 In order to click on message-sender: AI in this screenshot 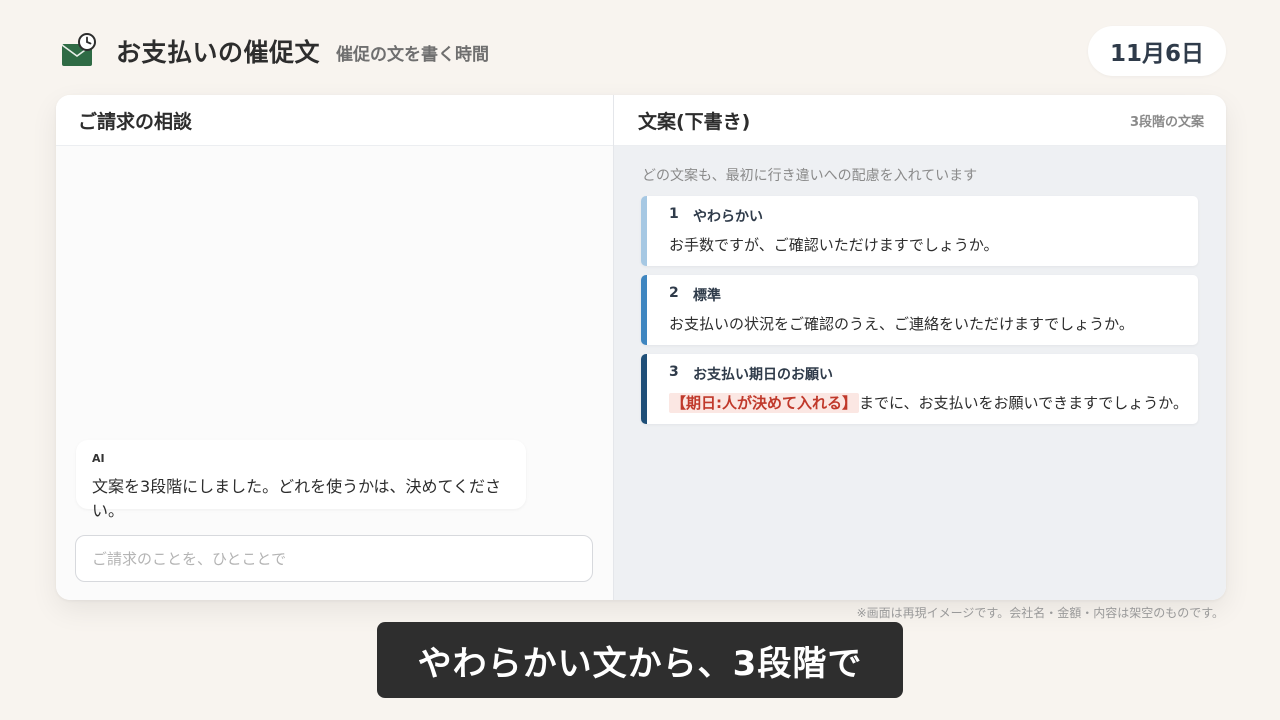, I will do `click(98, 458)`.